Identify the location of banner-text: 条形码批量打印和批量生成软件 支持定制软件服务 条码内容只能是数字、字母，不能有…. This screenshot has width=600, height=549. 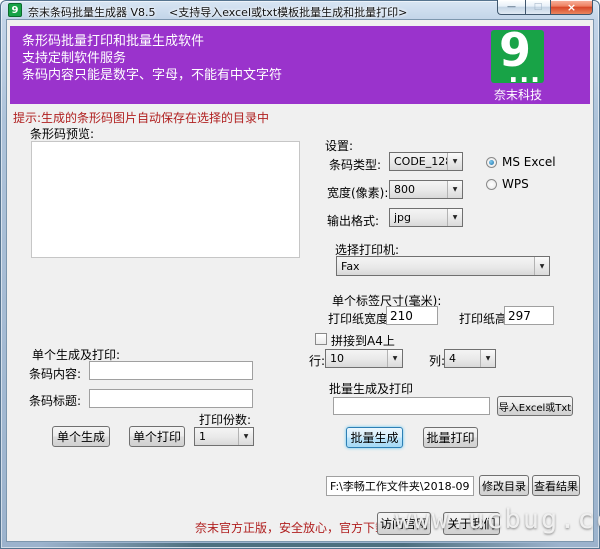
(152, 58).